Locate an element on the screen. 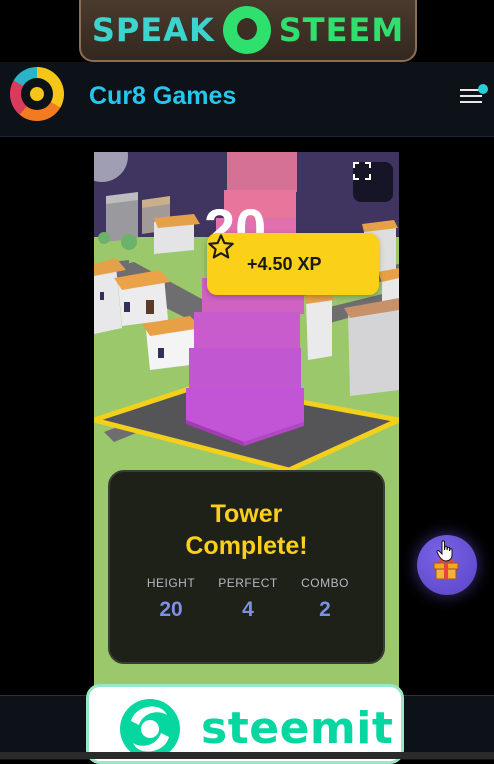 The height and width of the screenshot is (764, 494). fullscreen-icon is located at coordinates (362, 171).